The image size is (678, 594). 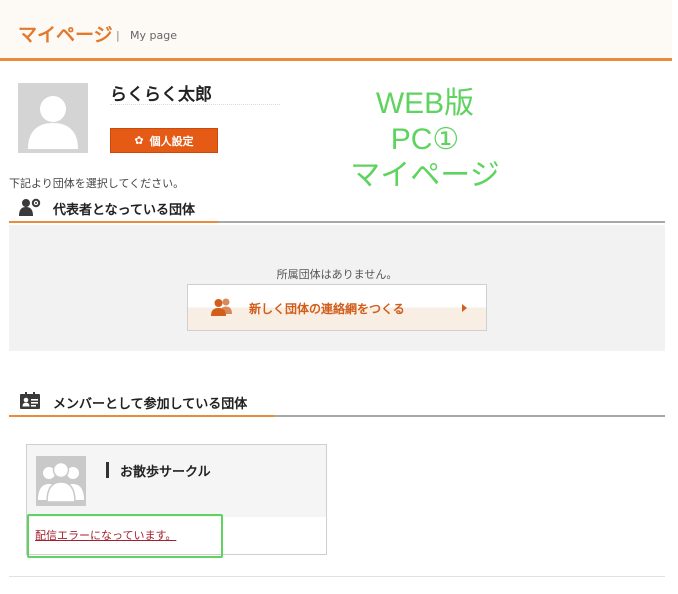 I want to click on annotation-line-1: WEB版, so click(x=425, y=103).